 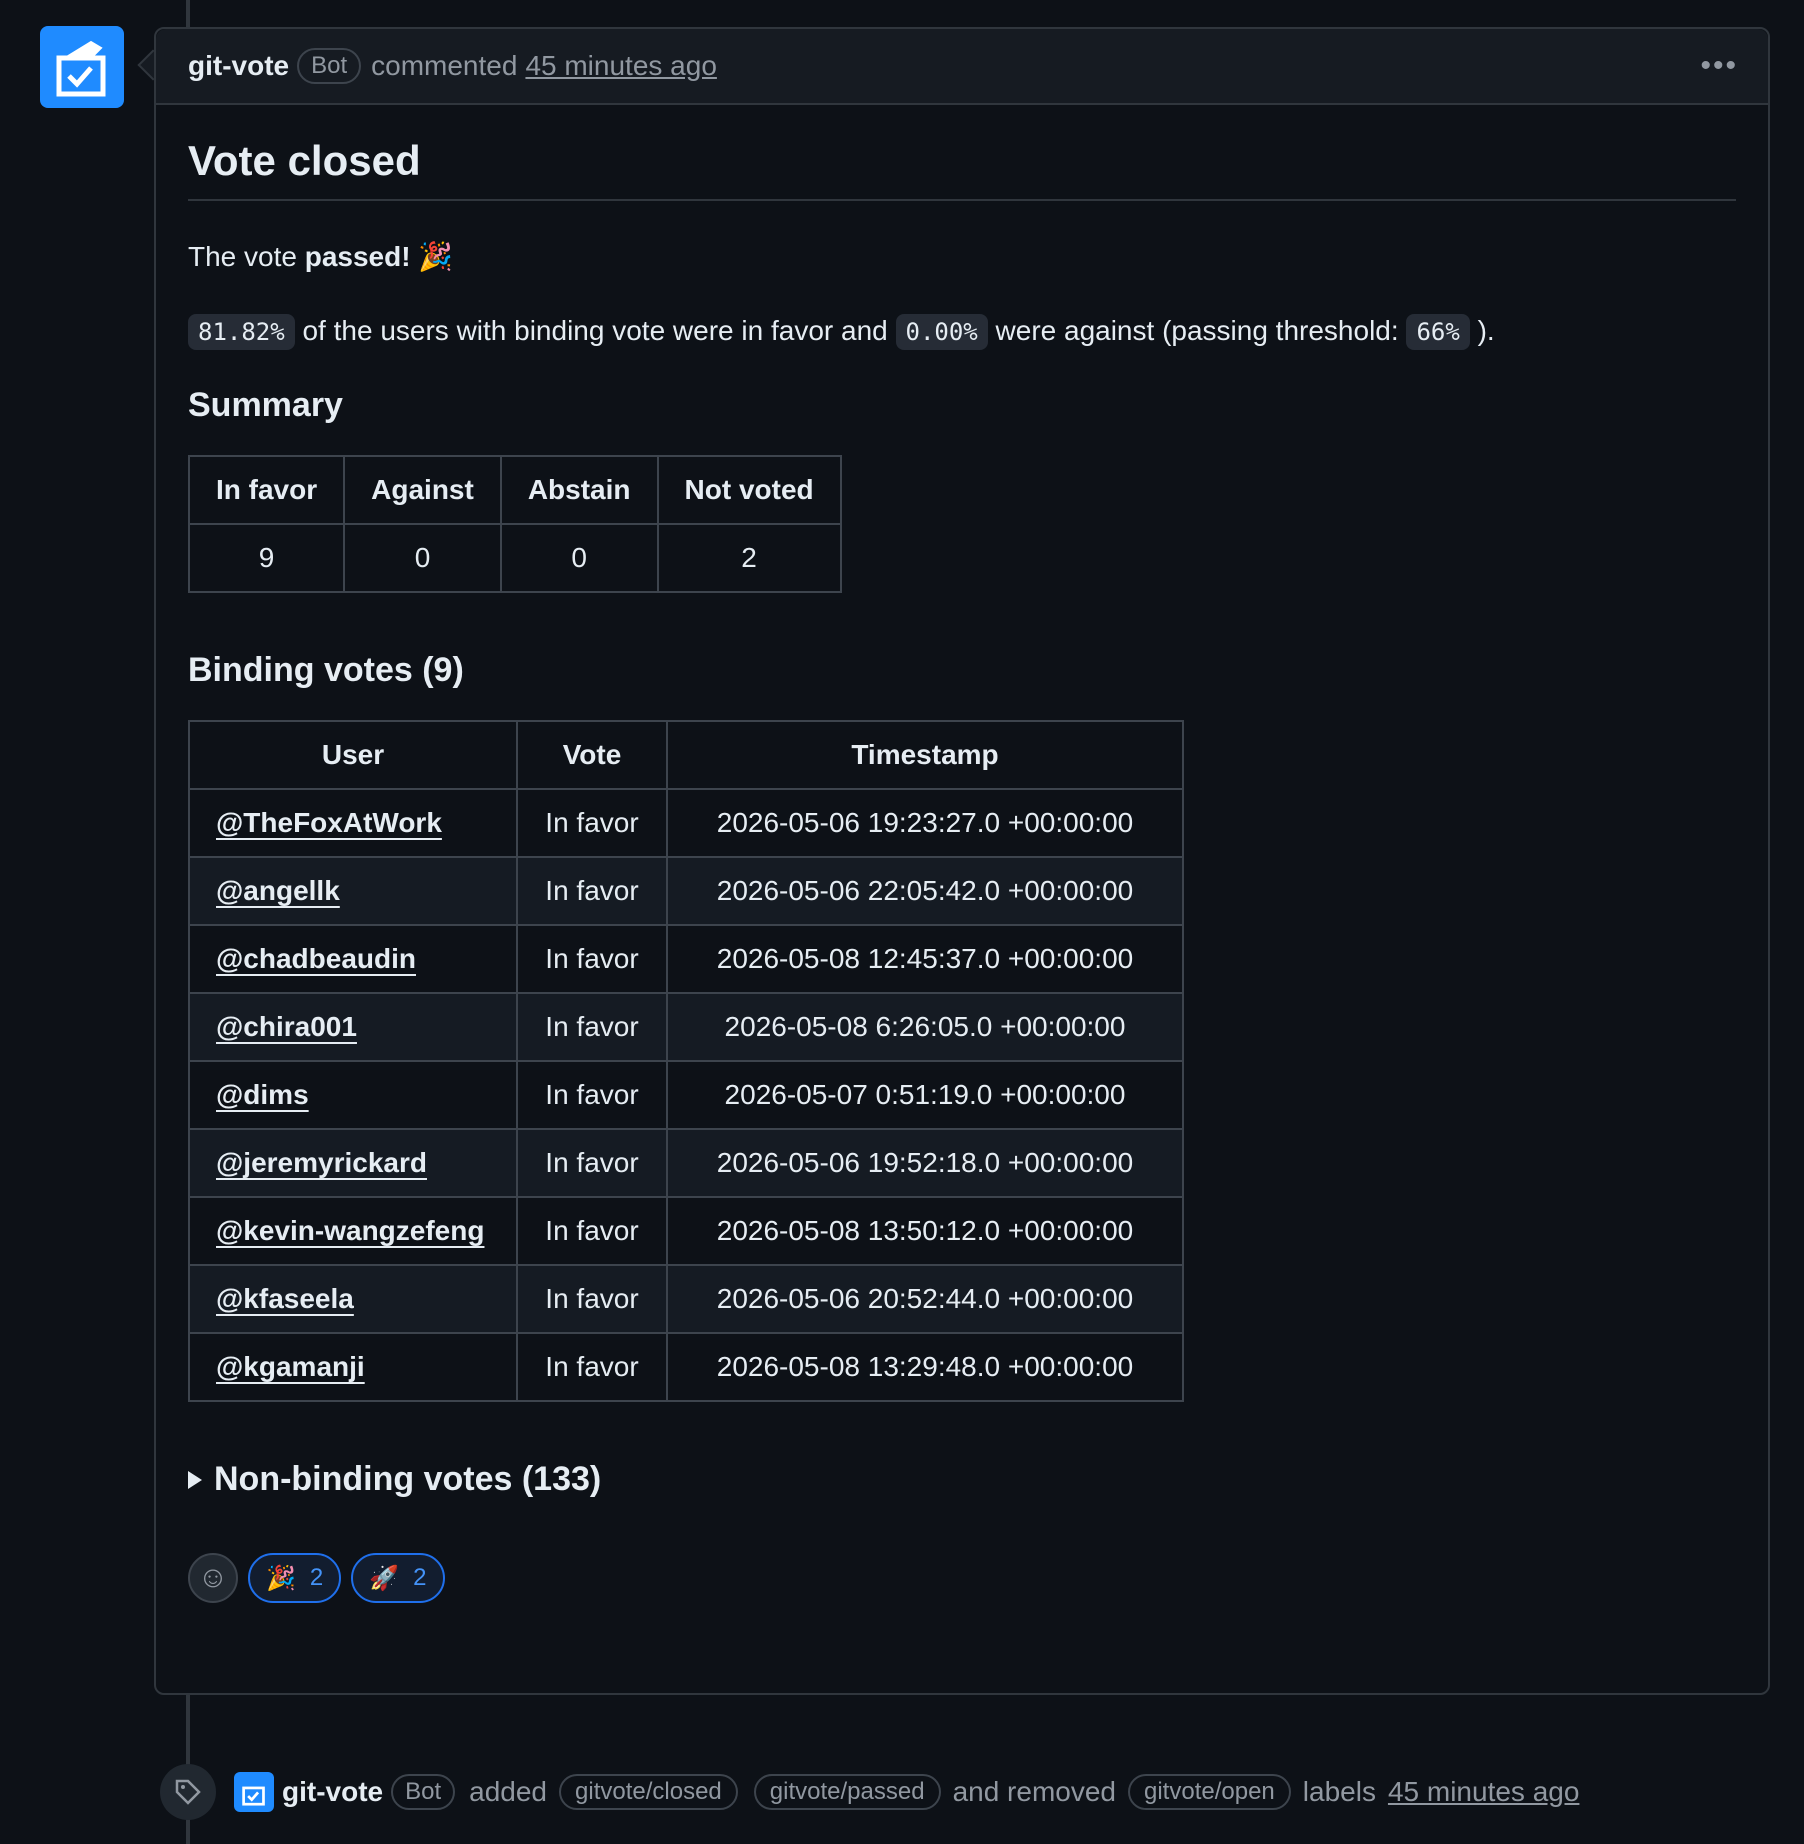 I want to click on user-link: @angellk, so click(x=278, y=890).